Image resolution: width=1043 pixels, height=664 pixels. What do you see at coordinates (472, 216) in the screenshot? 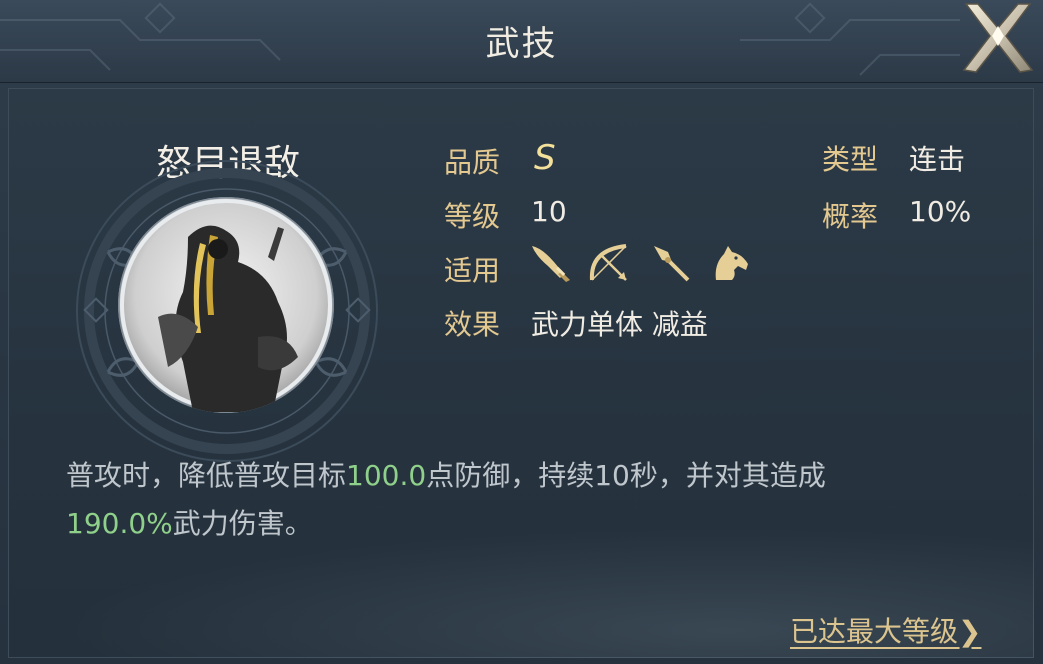
I see `level-label: 等级` at bounding box center [472, 216].